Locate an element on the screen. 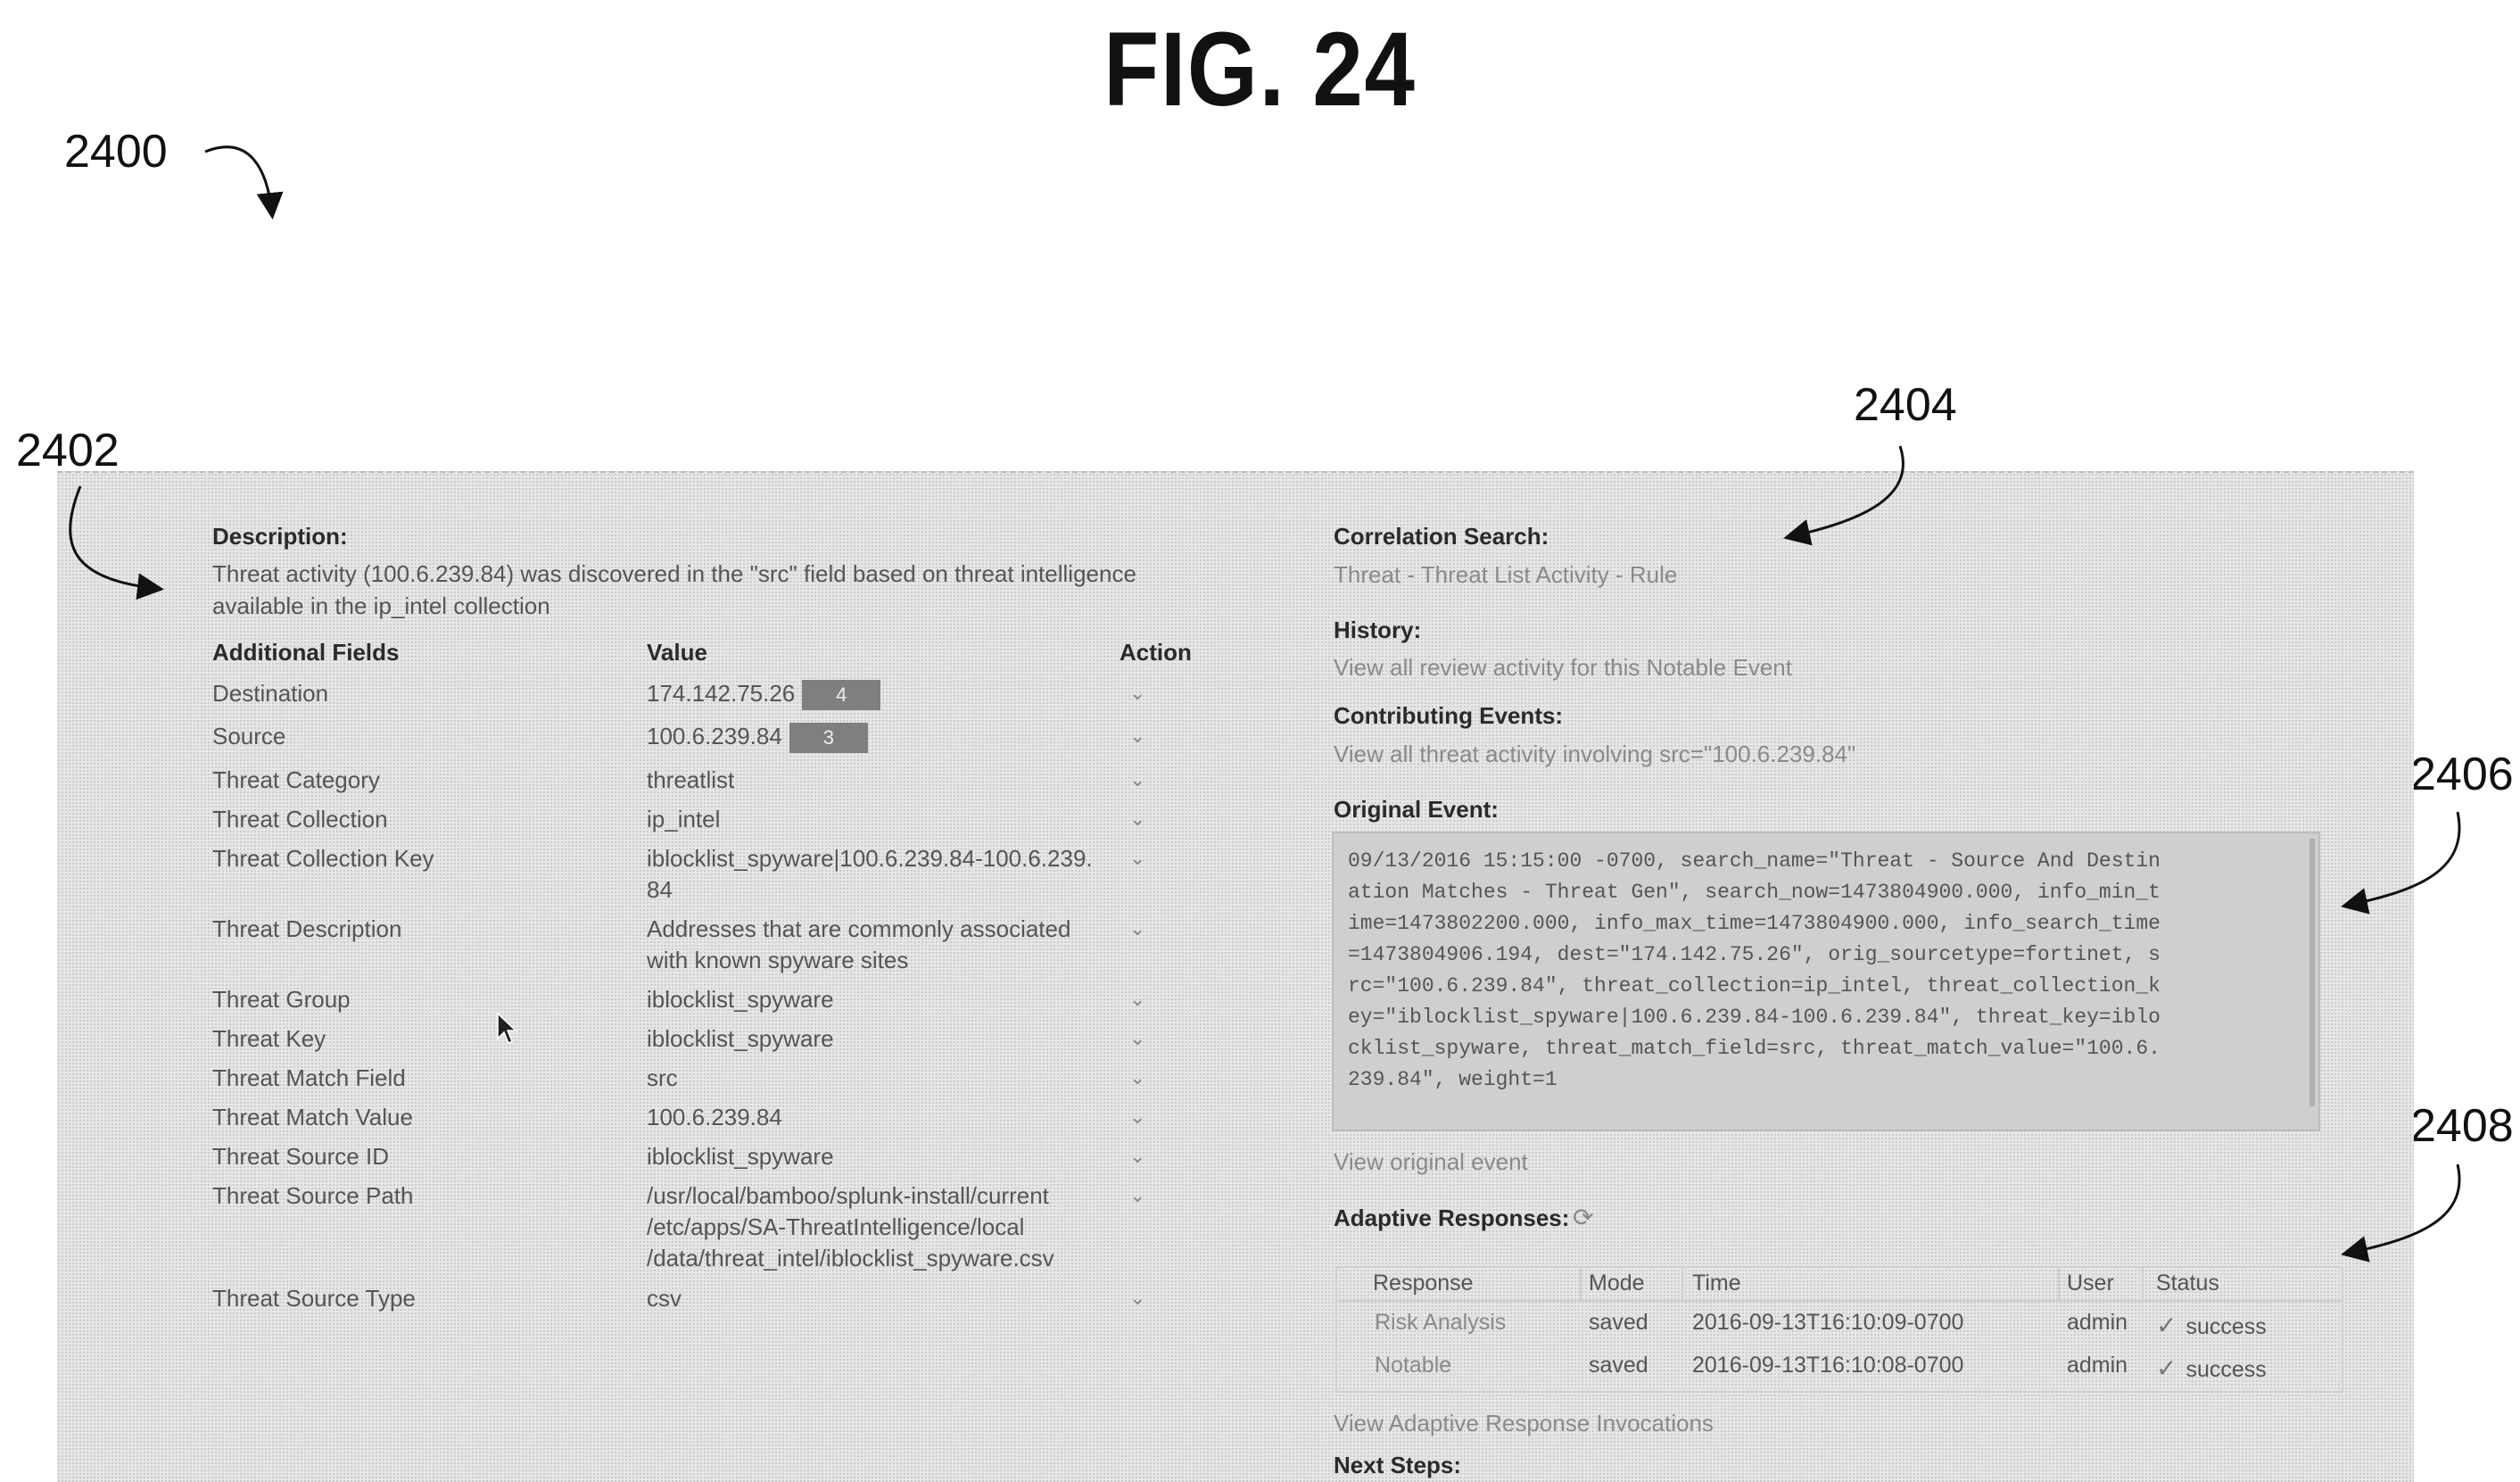 The image size is (2520, 1482). field-value-text: ip_intel is located at coordinates (683, 819).